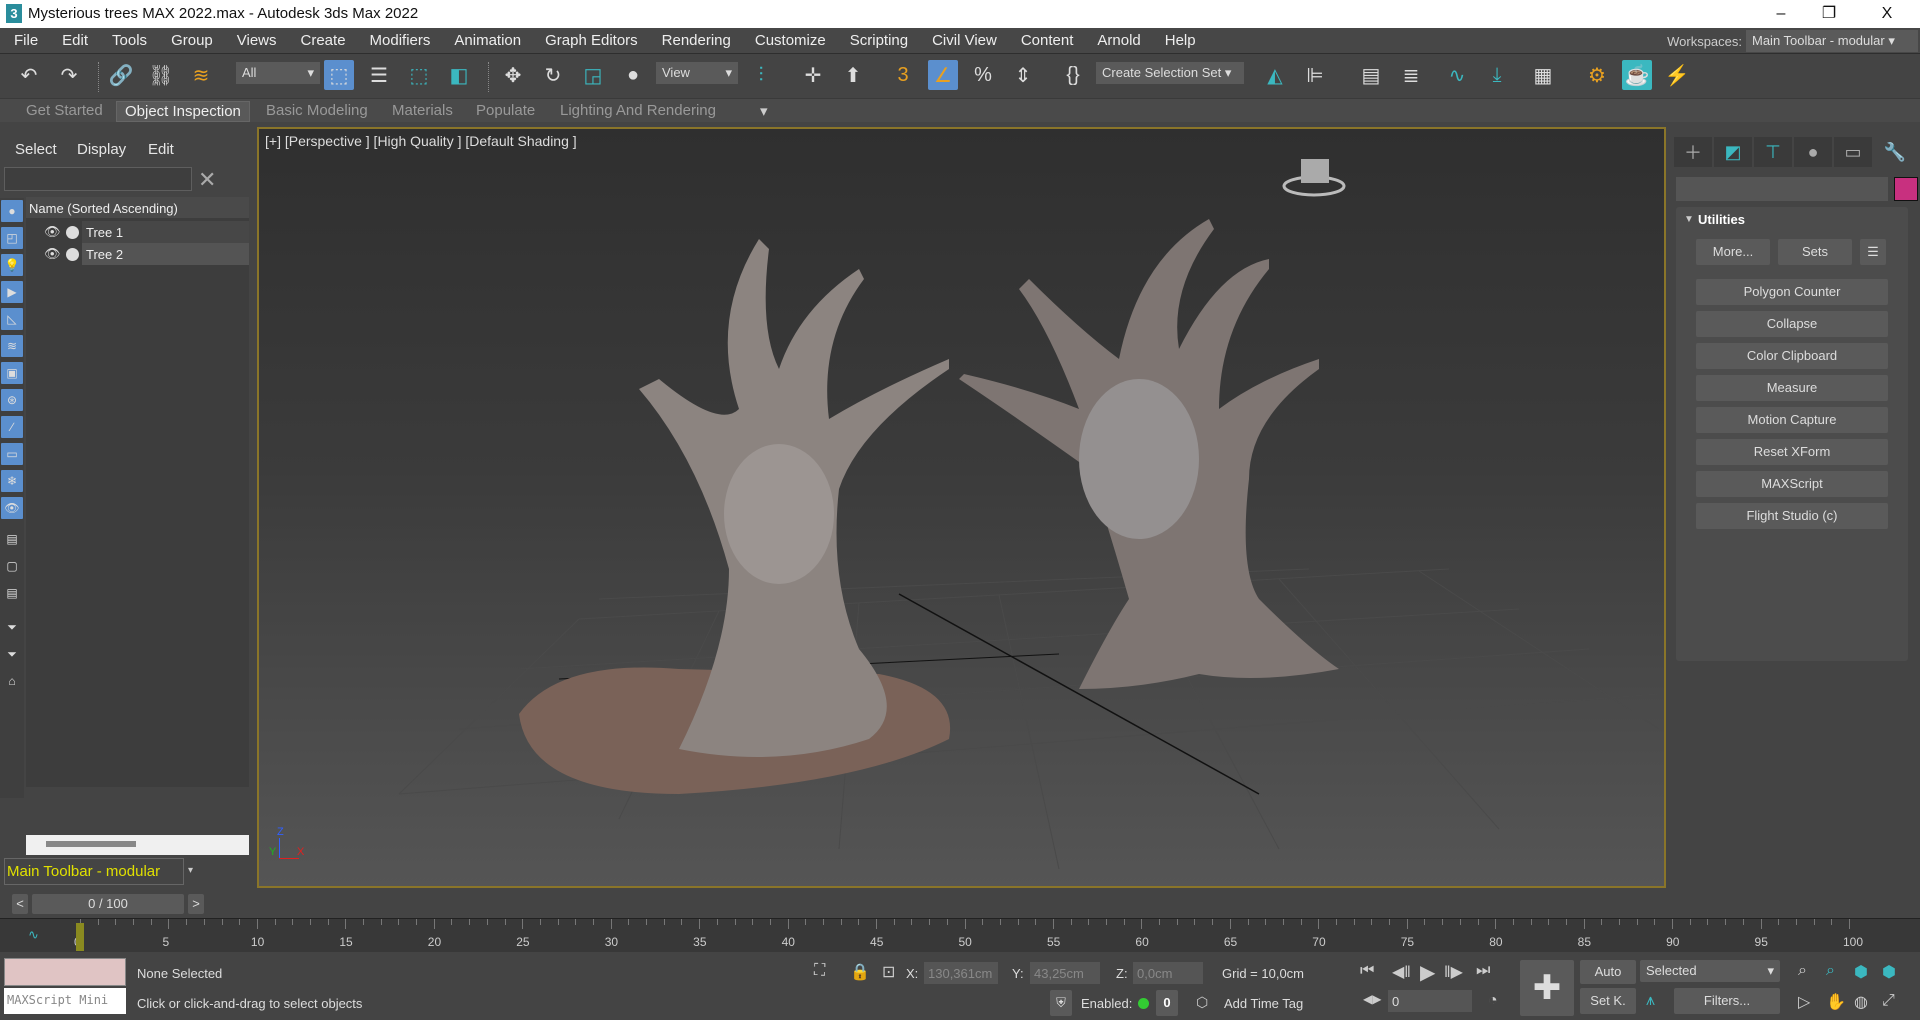  Describe the element at coordinates (459, 75) in the screenshot. I see `window-crossing-icon: ◧` at that location.